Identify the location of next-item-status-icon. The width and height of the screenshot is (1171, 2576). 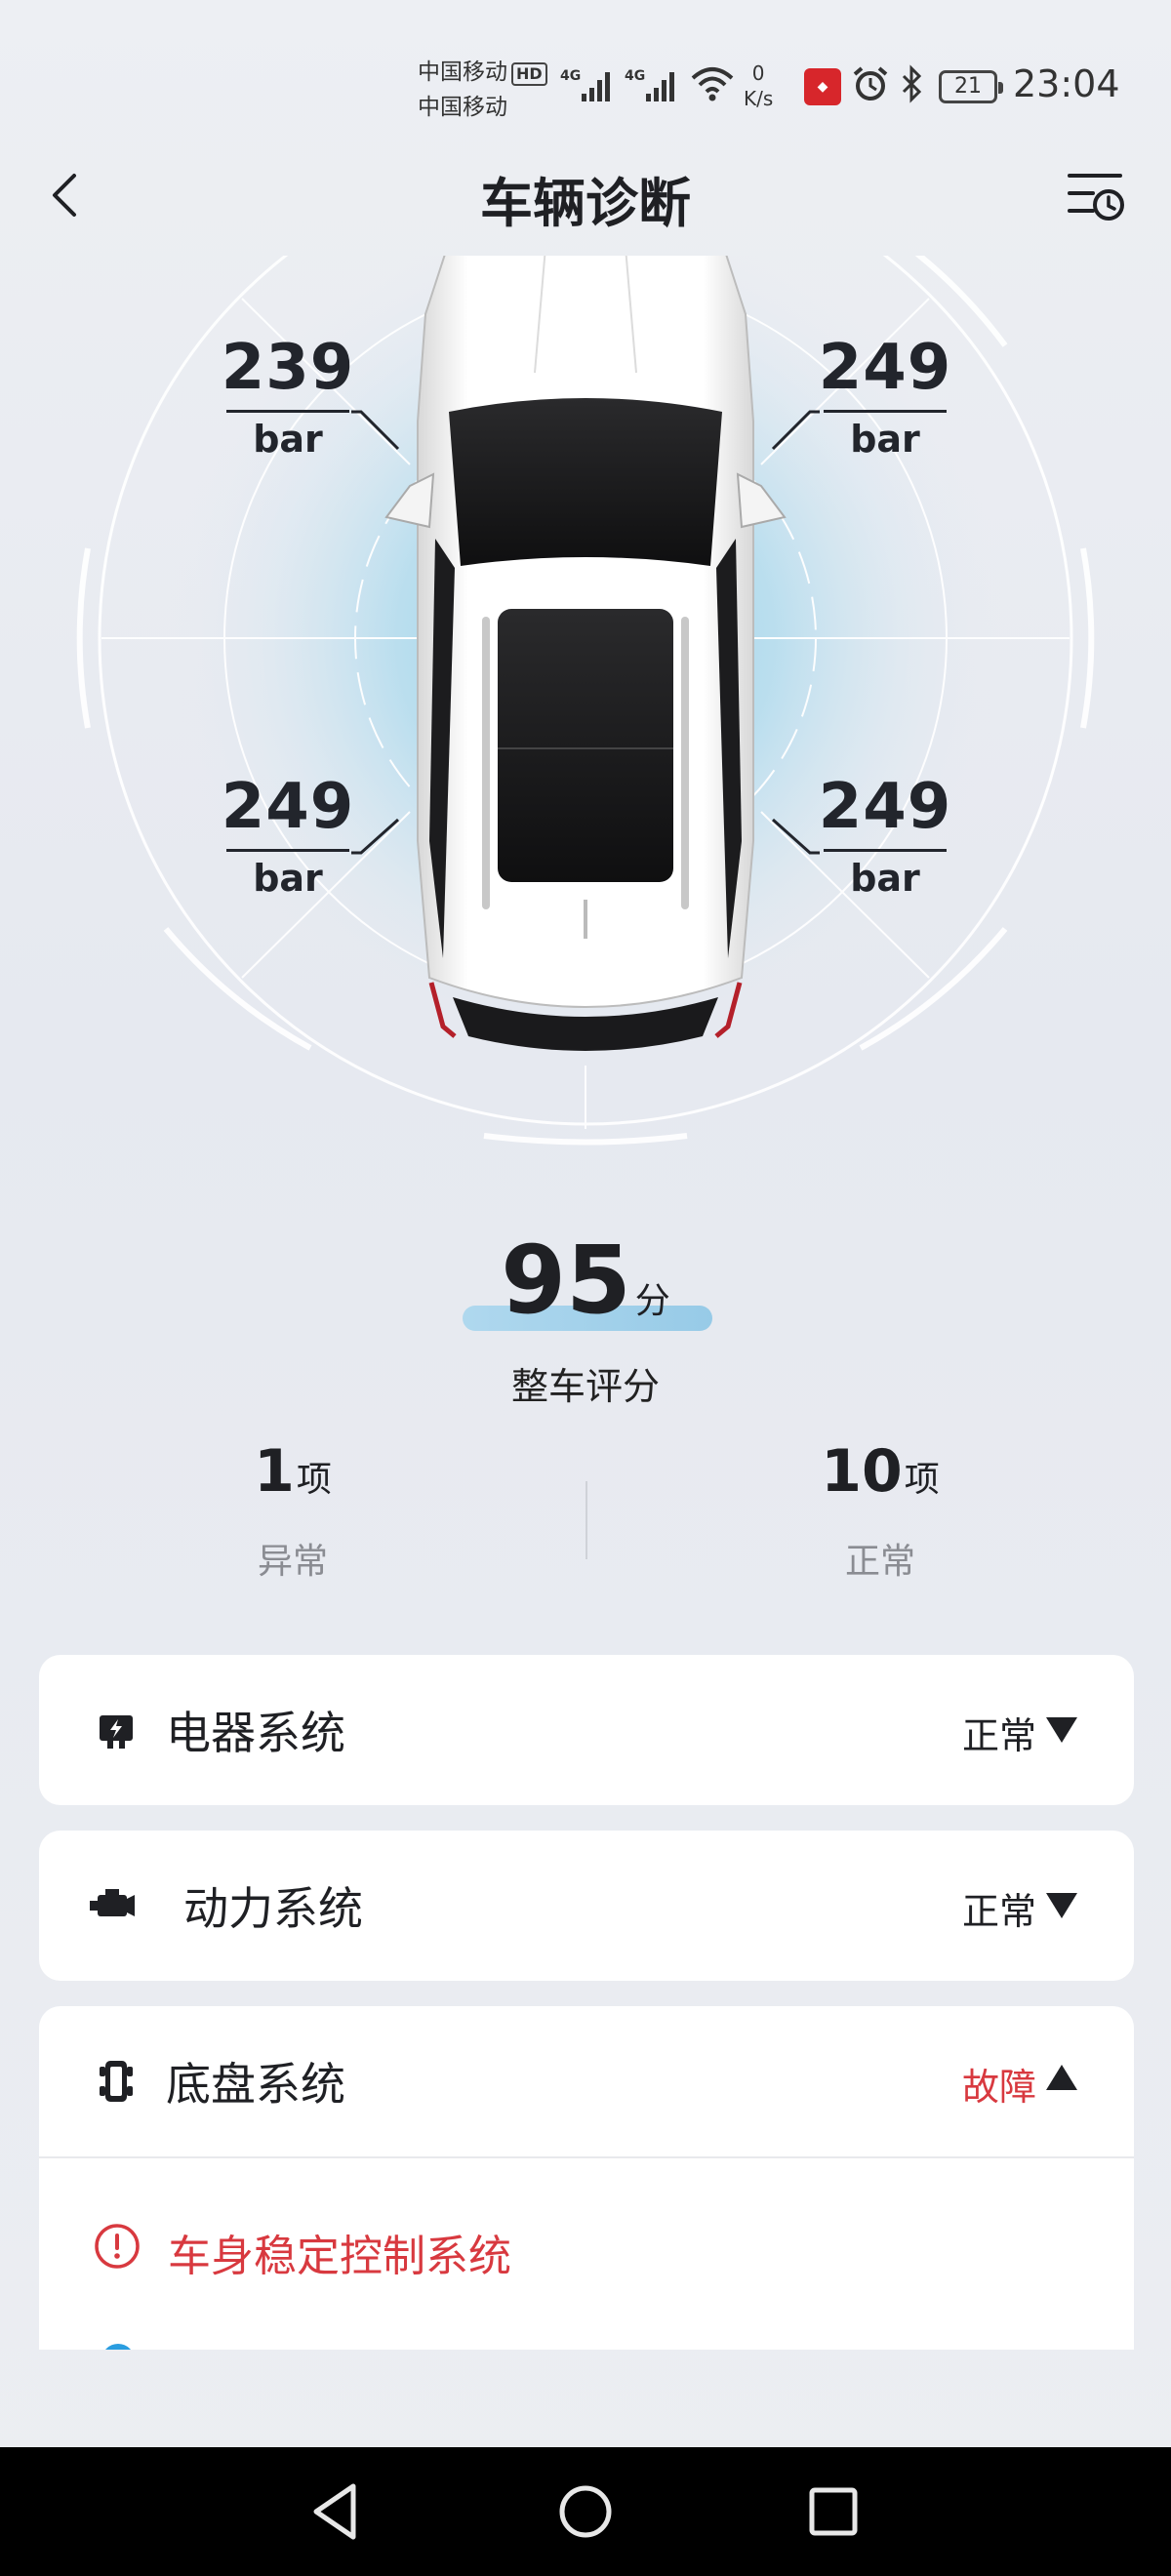
(118, 2347).